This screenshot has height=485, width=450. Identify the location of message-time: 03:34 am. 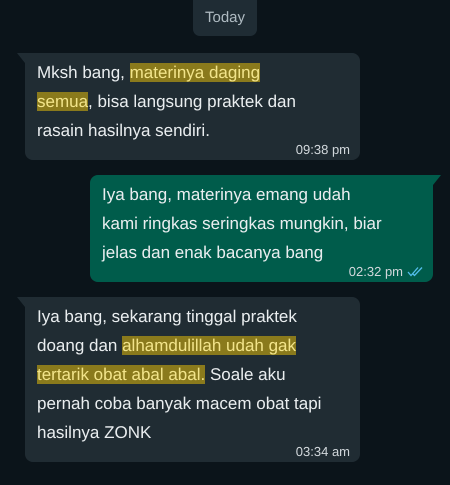
(323, 451).